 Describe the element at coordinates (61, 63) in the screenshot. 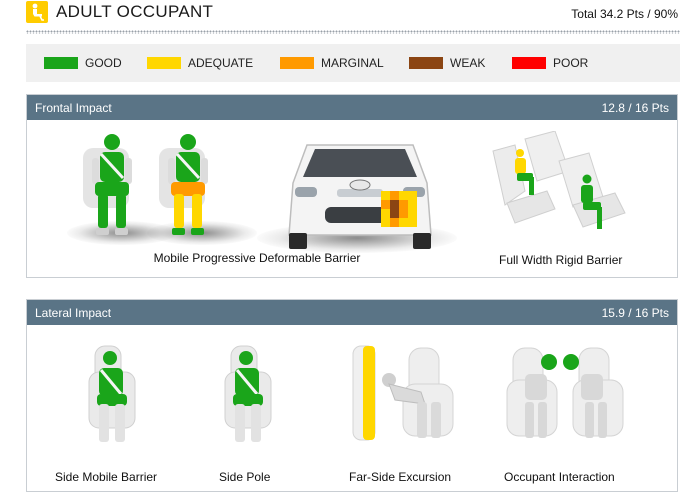

I see `legend-swatch-good` at that location.